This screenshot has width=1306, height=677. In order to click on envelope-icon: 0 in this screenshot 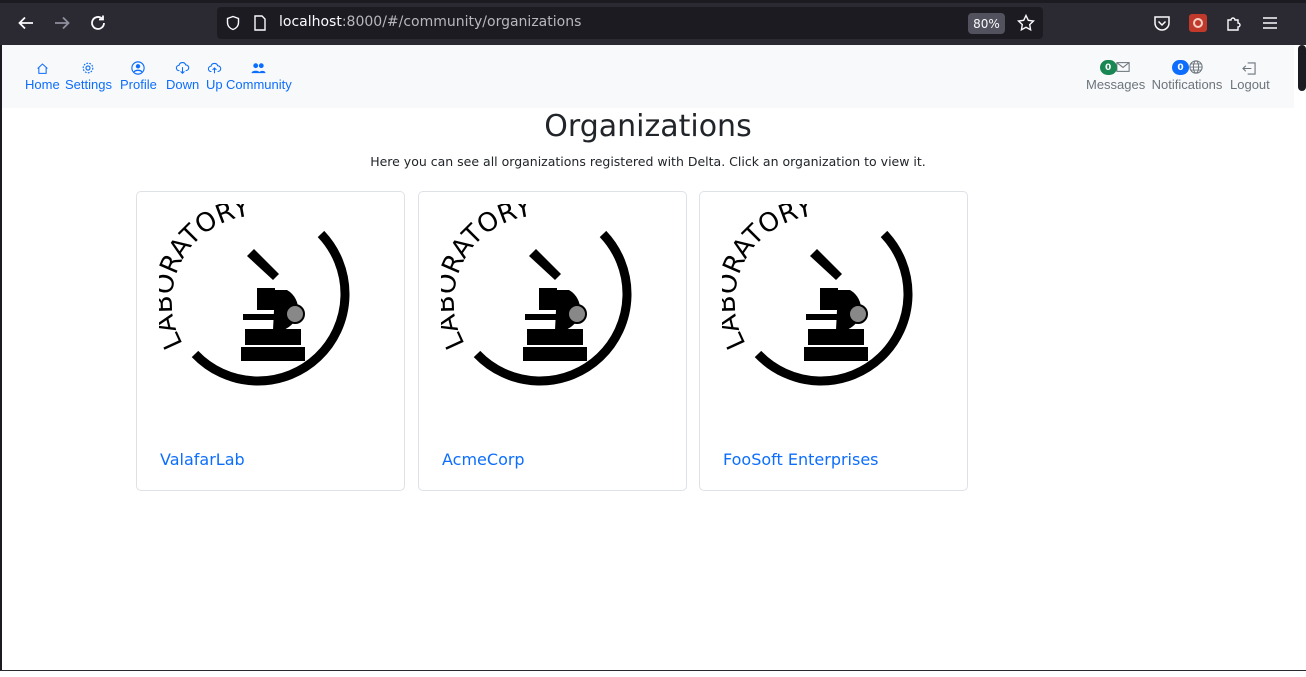, I will do `click(1116, 67)`.